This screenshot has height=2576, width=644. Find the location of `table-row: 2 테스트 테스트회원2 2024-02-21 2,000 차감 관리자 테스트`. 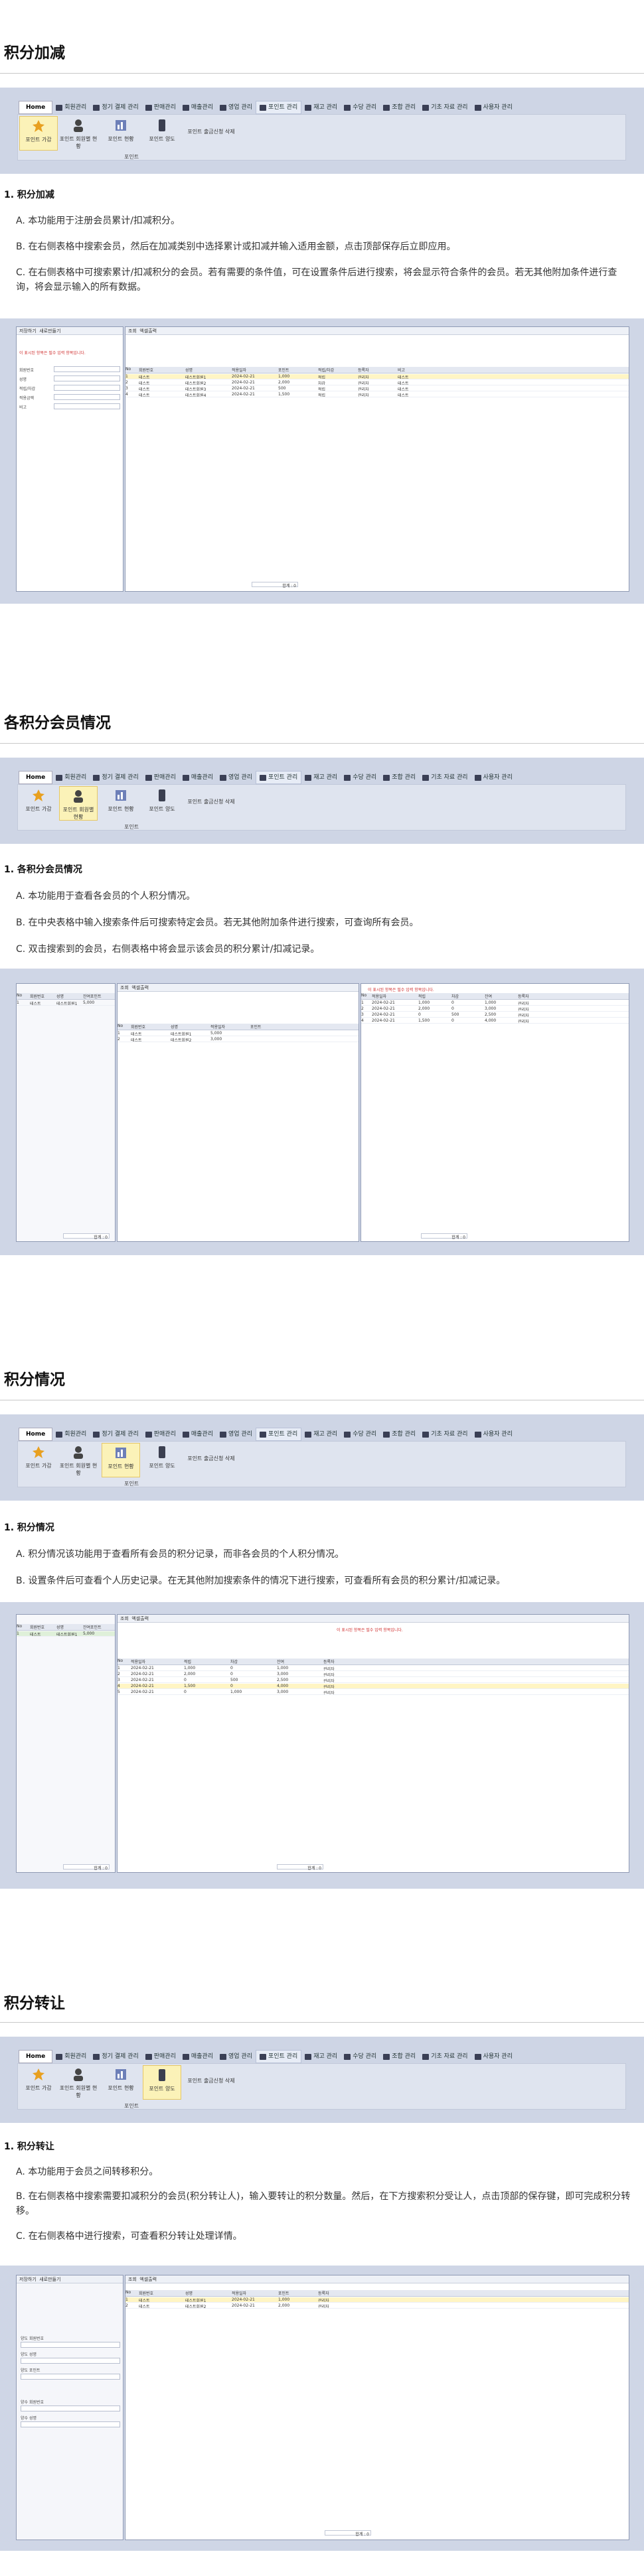

table-row: 2 테스트 테스트회원2 2024-02-21 2,000 차감 관리자 테스트 is located at coordinates (377, 382).